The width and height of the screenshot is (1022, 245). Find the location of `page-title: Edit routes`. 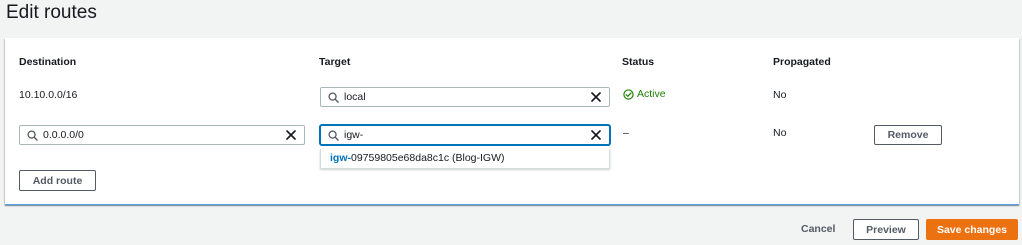

page-title: Edit routes is located at coordinates (51, 12).